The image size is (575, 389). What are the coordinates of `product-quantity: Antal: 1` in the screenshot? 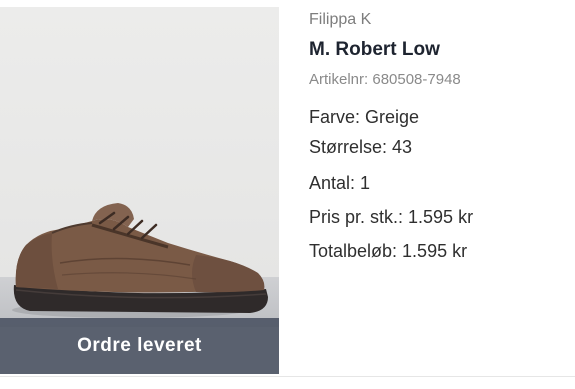 It's located at (340, 183).